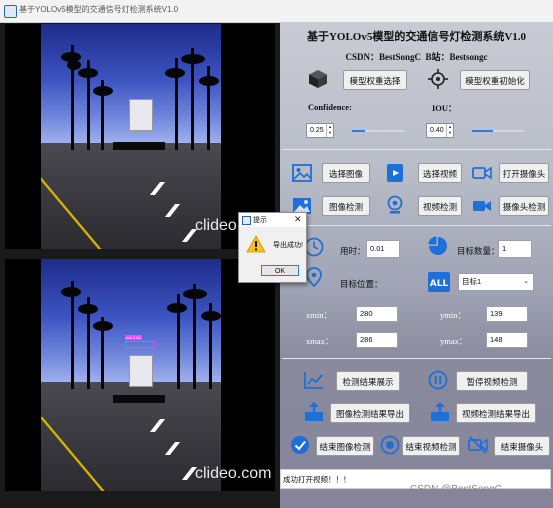 The height and width of the screenshot is (508, 553). Describe the element at coordinates (496, 413) in the screenshot. I see `export-video-results-button: 视频检测结果导出` at that location.